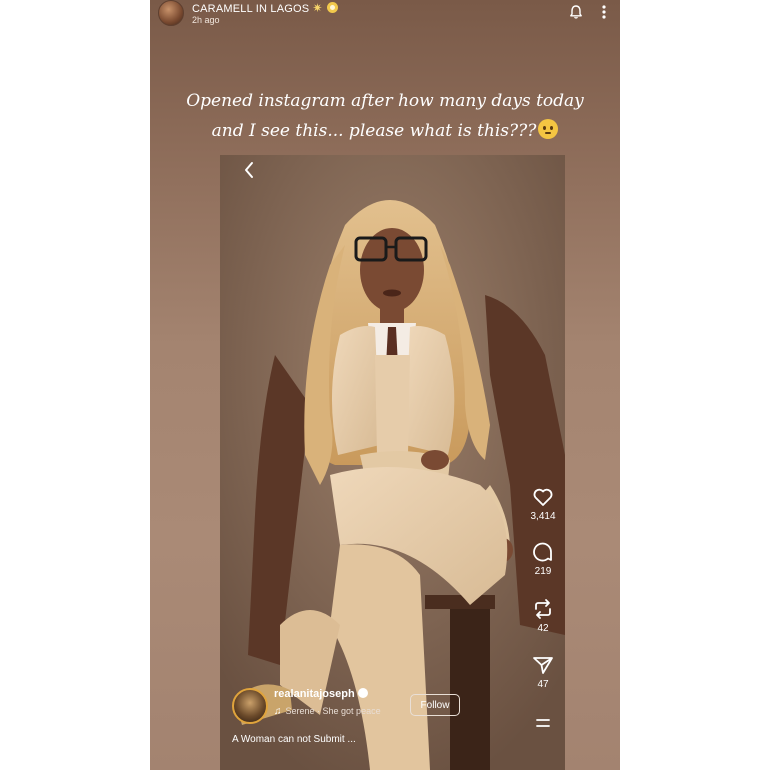 This screenshot has height=770, width=770. Describe the element at coordinates (543, 571) in the screenshot. I see `comment-count: 219` at that location.